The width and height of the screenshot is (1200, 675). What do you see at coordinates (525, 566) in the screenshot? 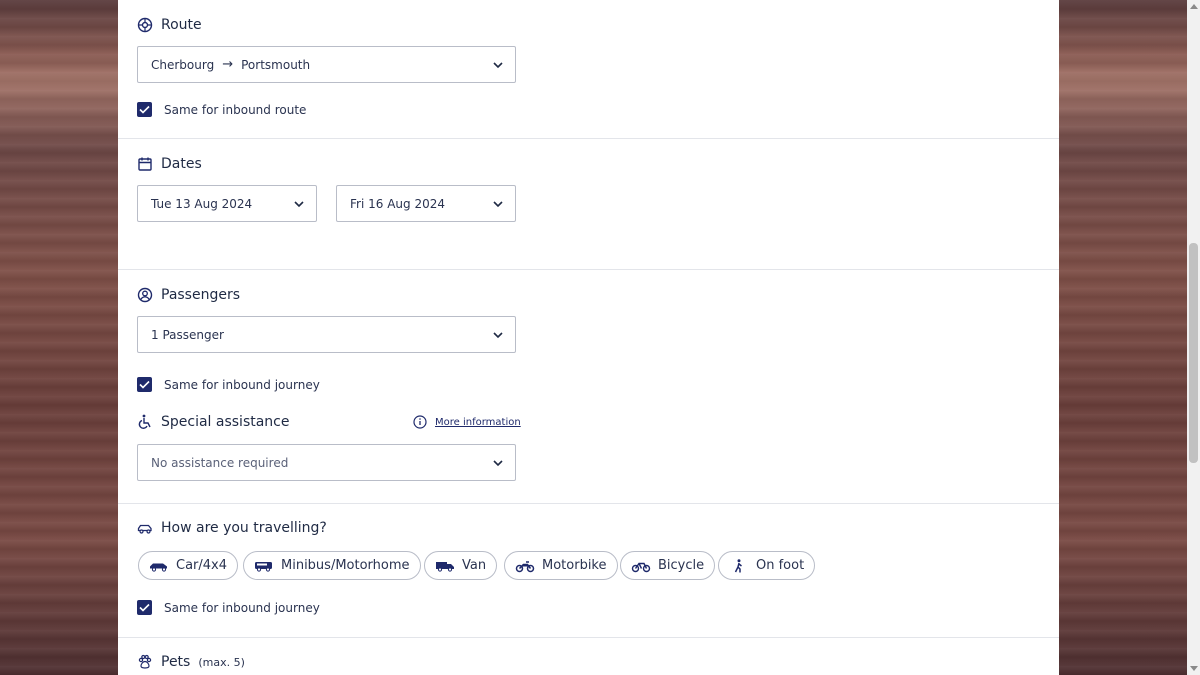
I see `motorbike-icon` at bounding box center [525, 566].